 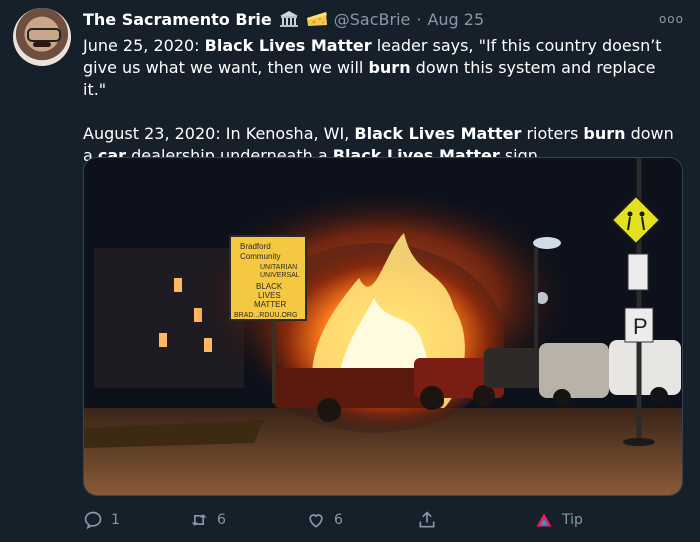 What do you see at coordinates (269, 286) in the screenshot?
I see `sign-line-5: BLACK` at bounding box center [269, 286].